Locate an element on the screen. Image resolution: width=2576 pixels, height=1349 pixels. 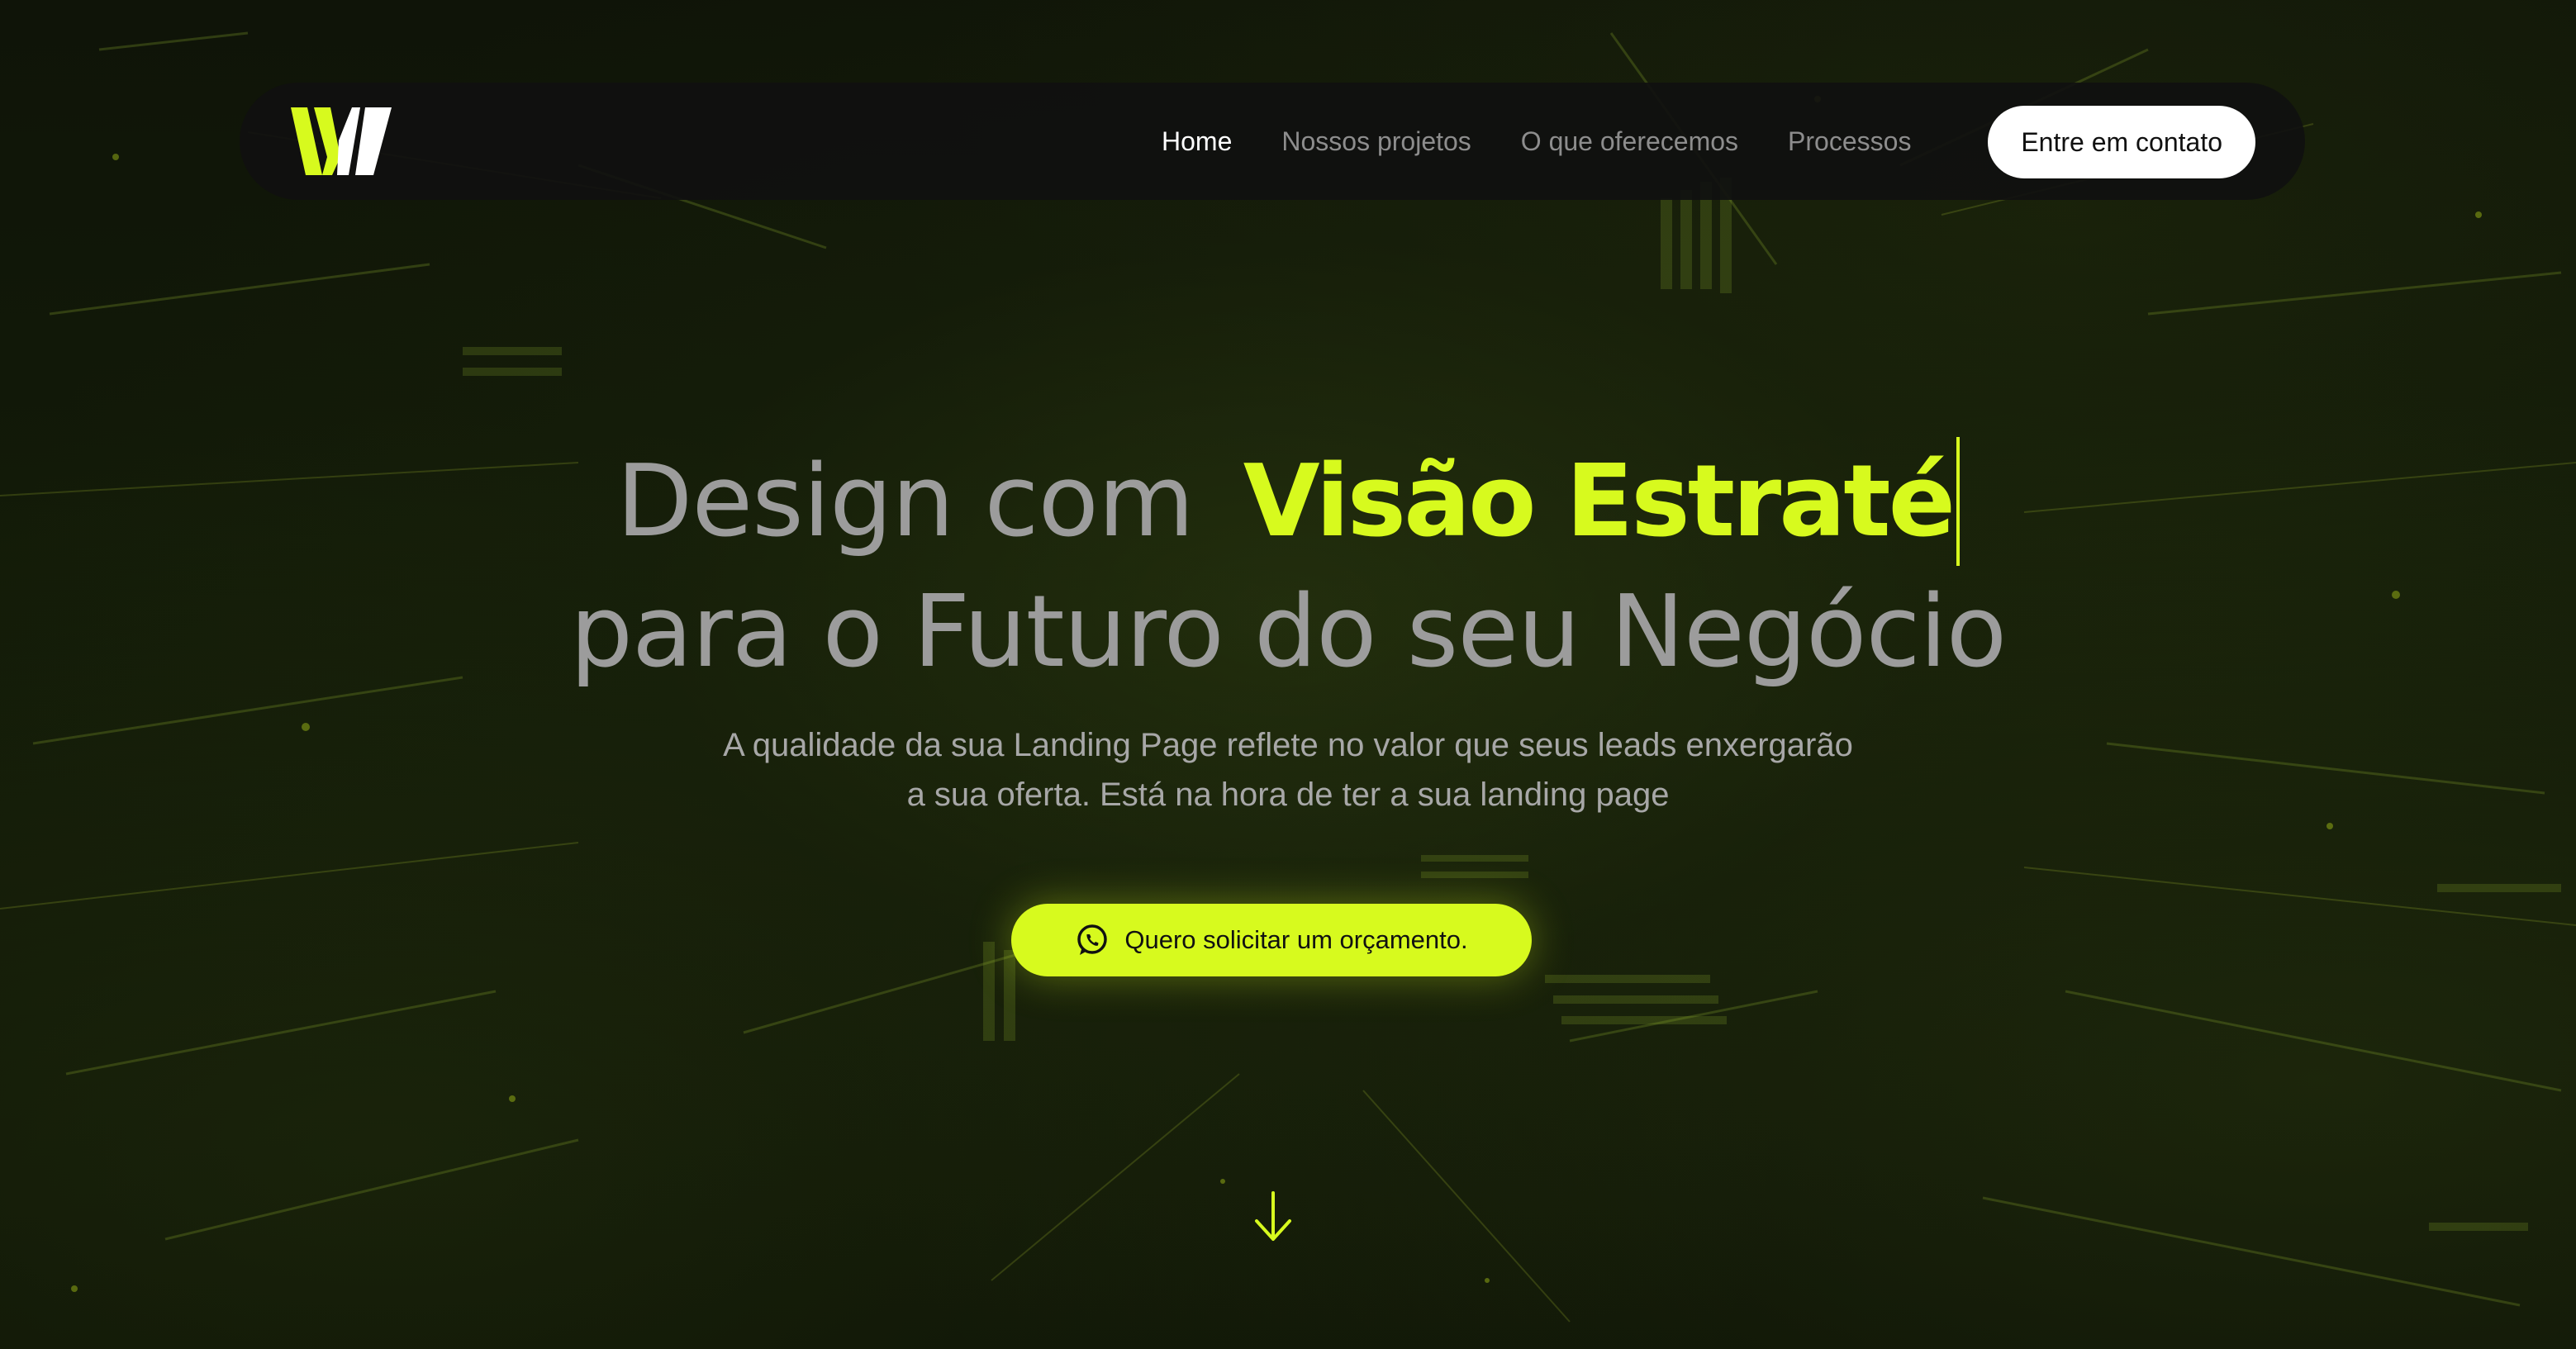
nav-link-home: Home is located at coordinates (1197, 141).